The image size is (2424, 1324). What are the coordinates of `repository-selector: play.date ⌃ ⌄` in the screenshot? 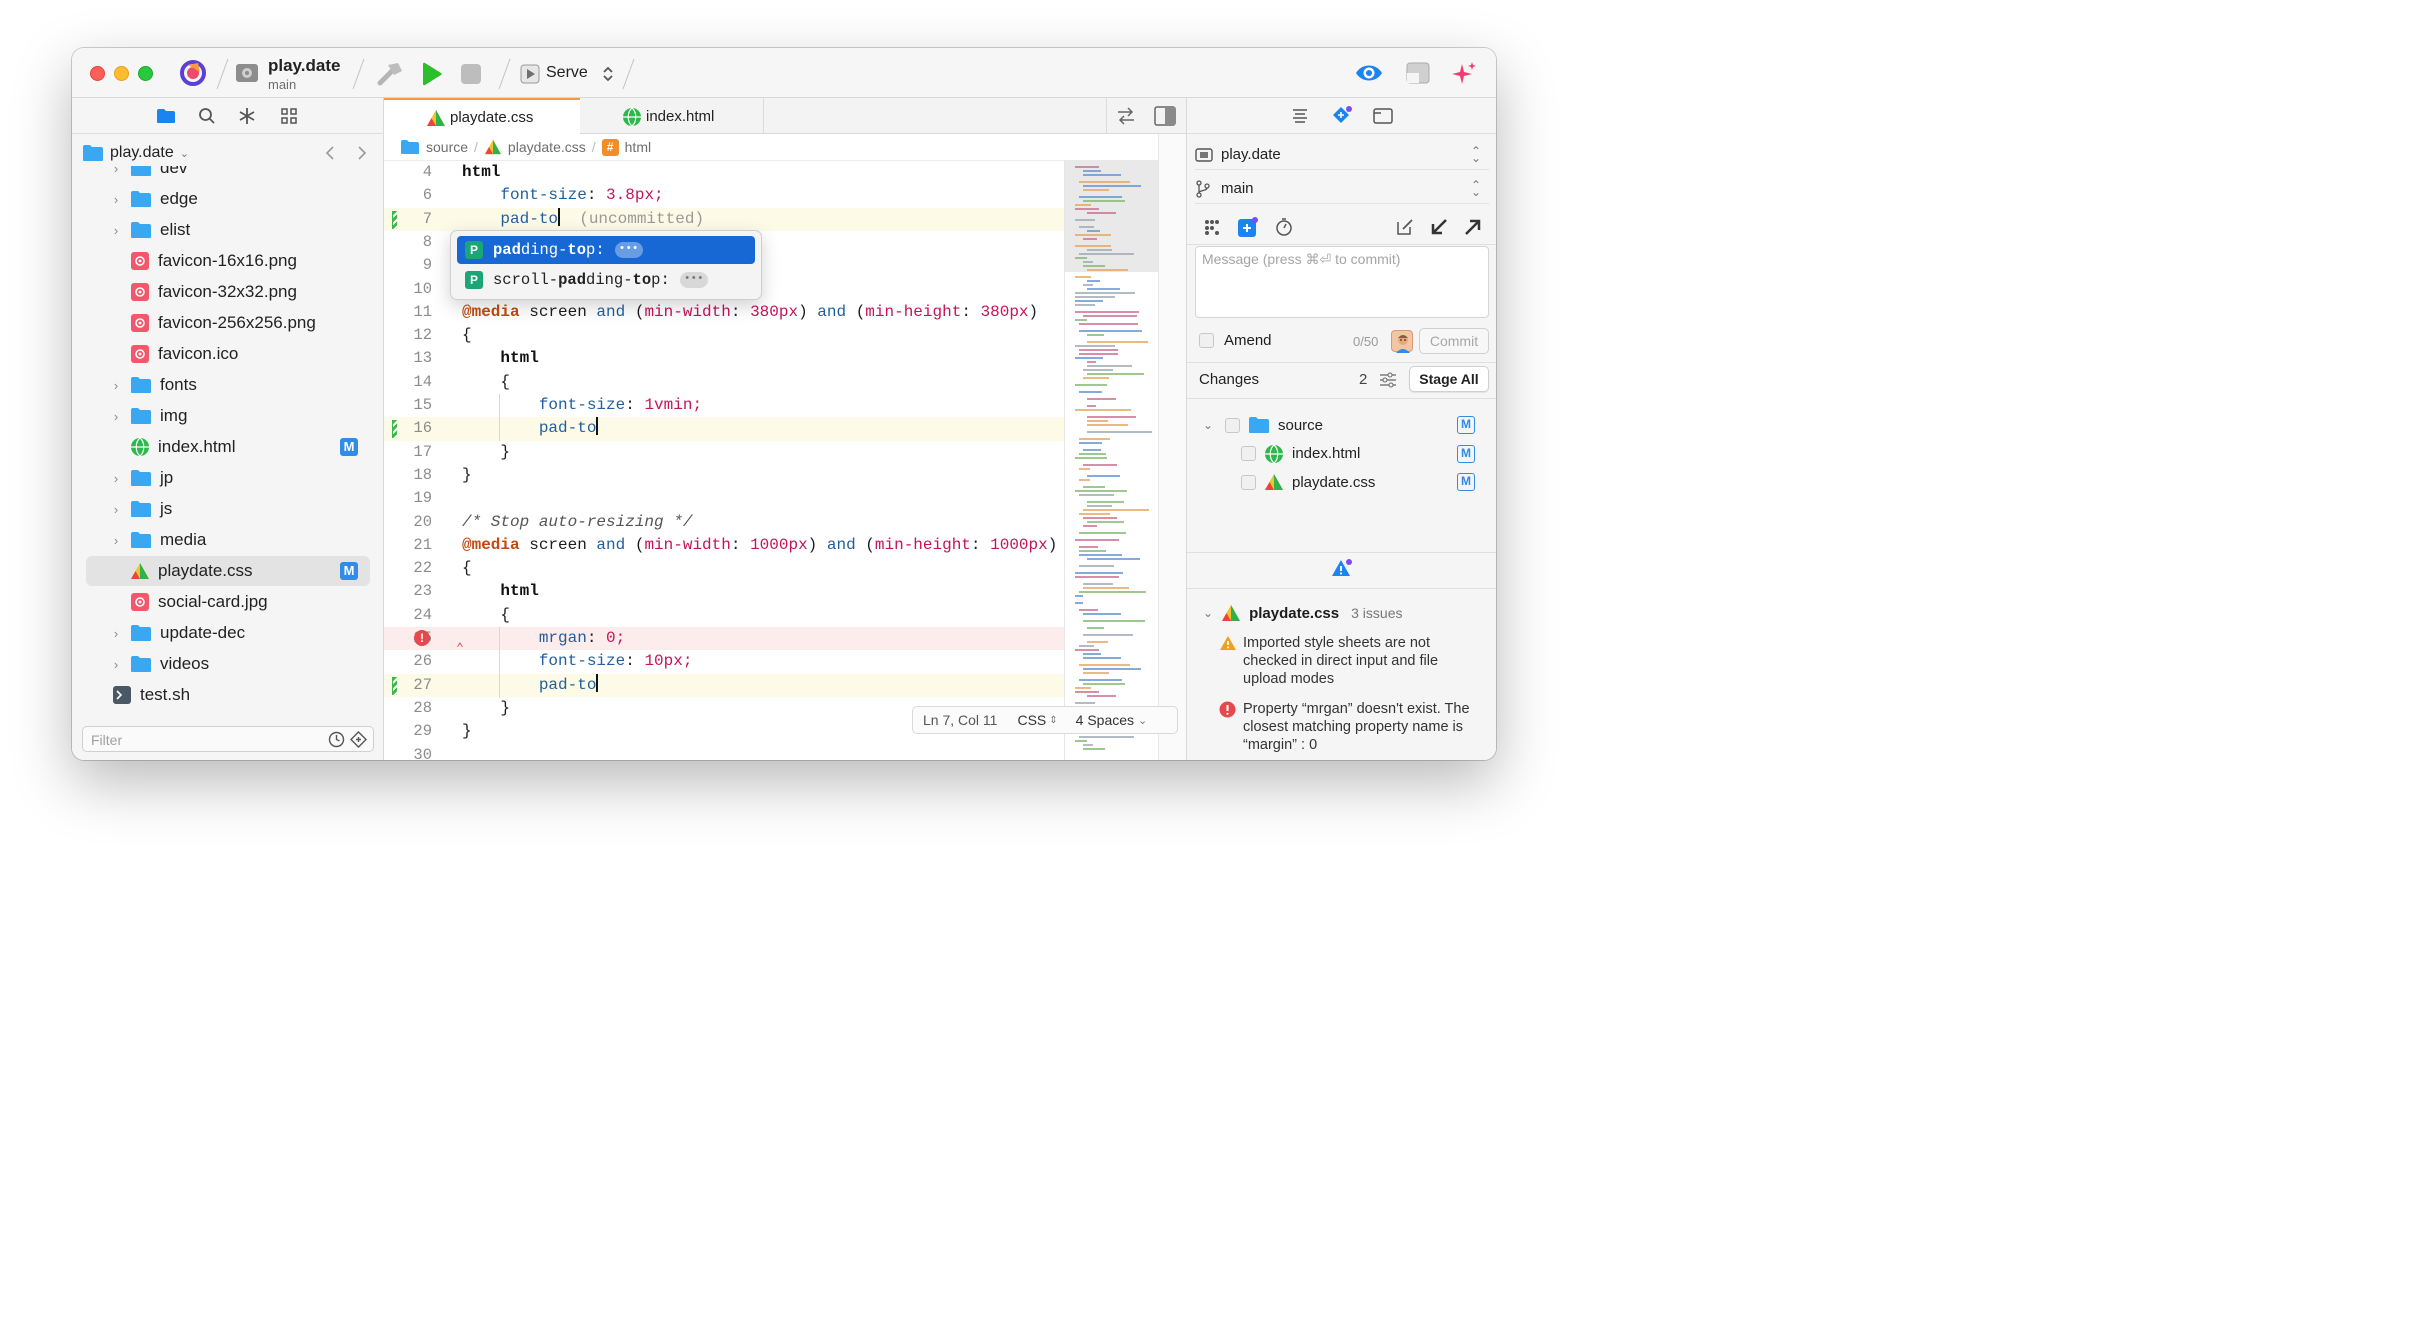 It's located at (1342, 155).